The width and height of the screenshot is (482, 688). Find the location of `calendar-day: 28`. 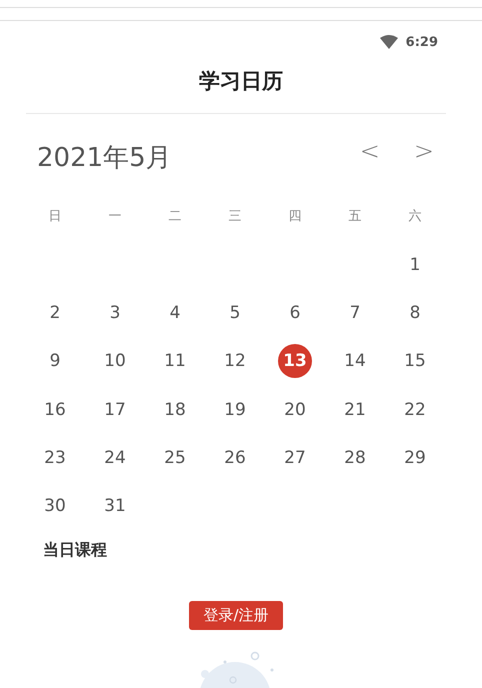

calendar-day: 28 is located at coordinates (355, 457).